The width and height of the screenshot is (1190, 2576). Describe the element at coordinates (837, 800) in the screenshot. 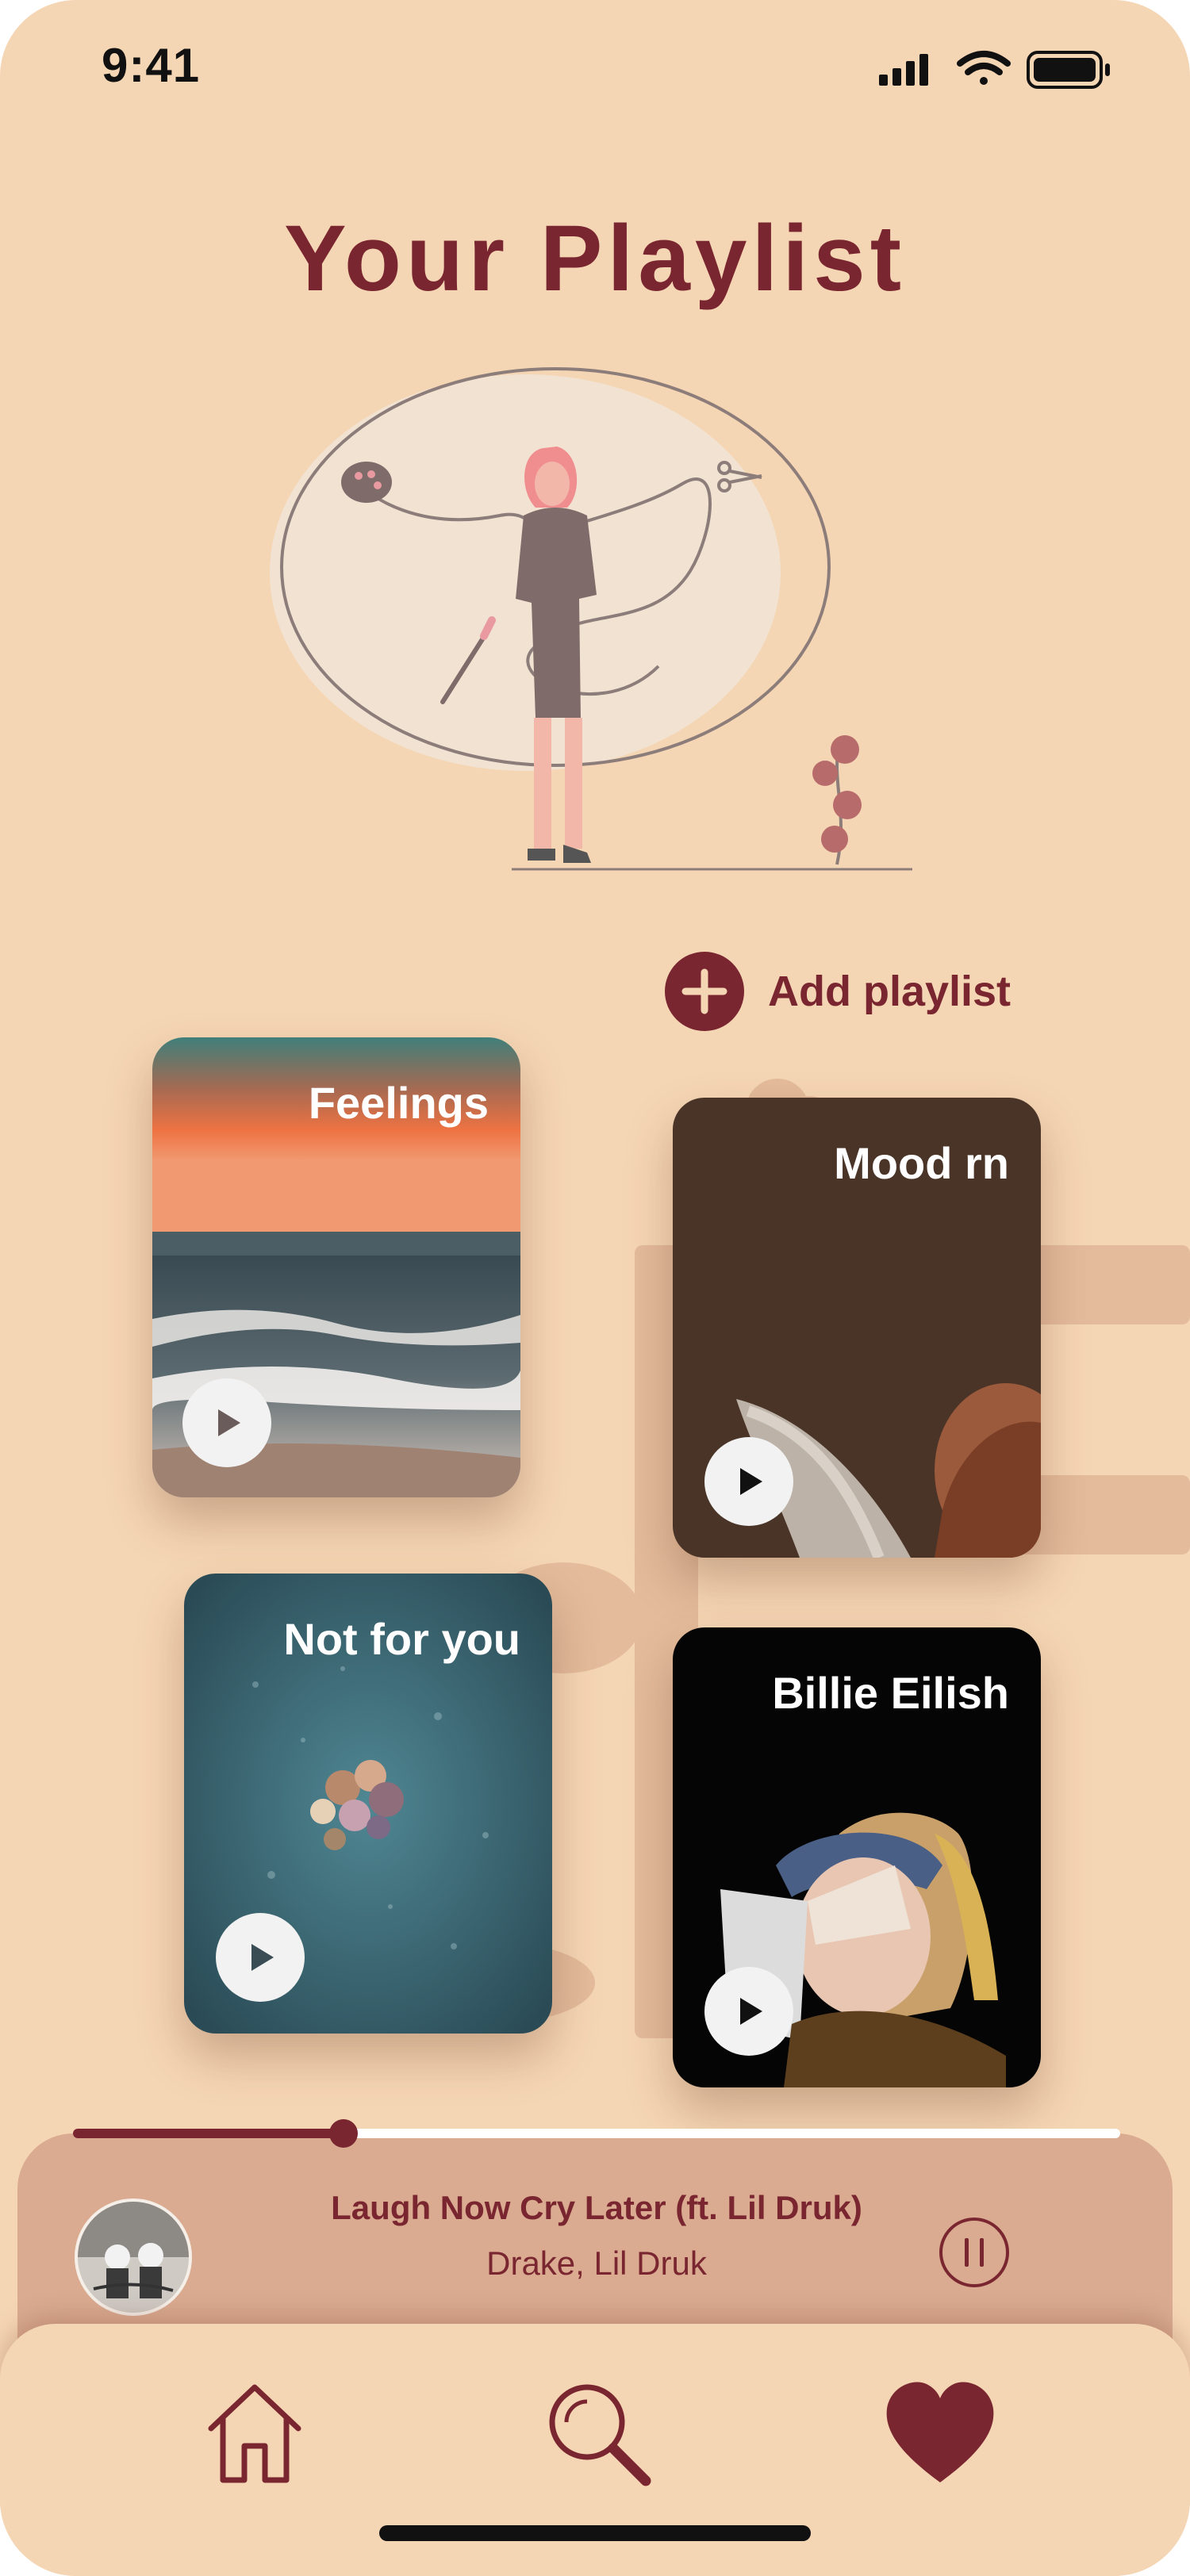

I see `flower-plant` at that location.